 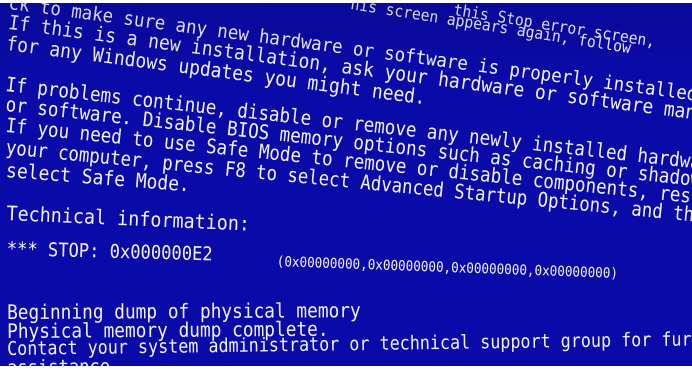 What do you see at coordinates (346, 1) in the screenshot?
I see `photo-top-edge` at bounding box center [346, 1].